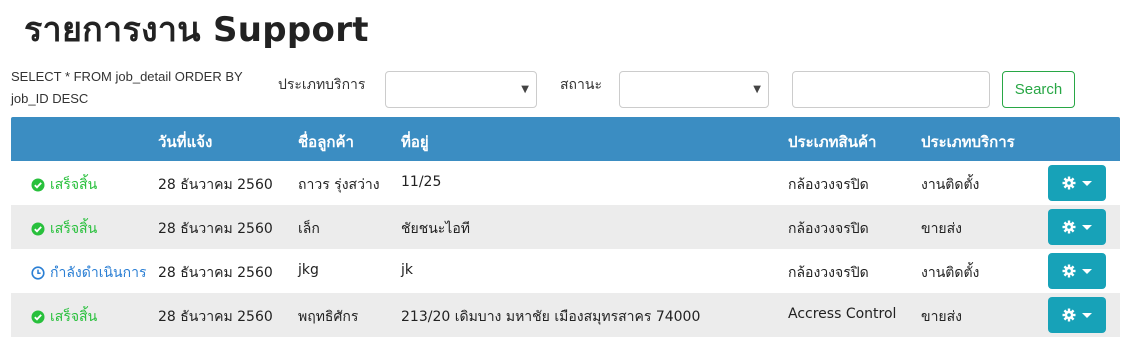 The width and height of the screenshot is (1131, 360). I want to click on customer-cell: jkg, so click(308, 270).